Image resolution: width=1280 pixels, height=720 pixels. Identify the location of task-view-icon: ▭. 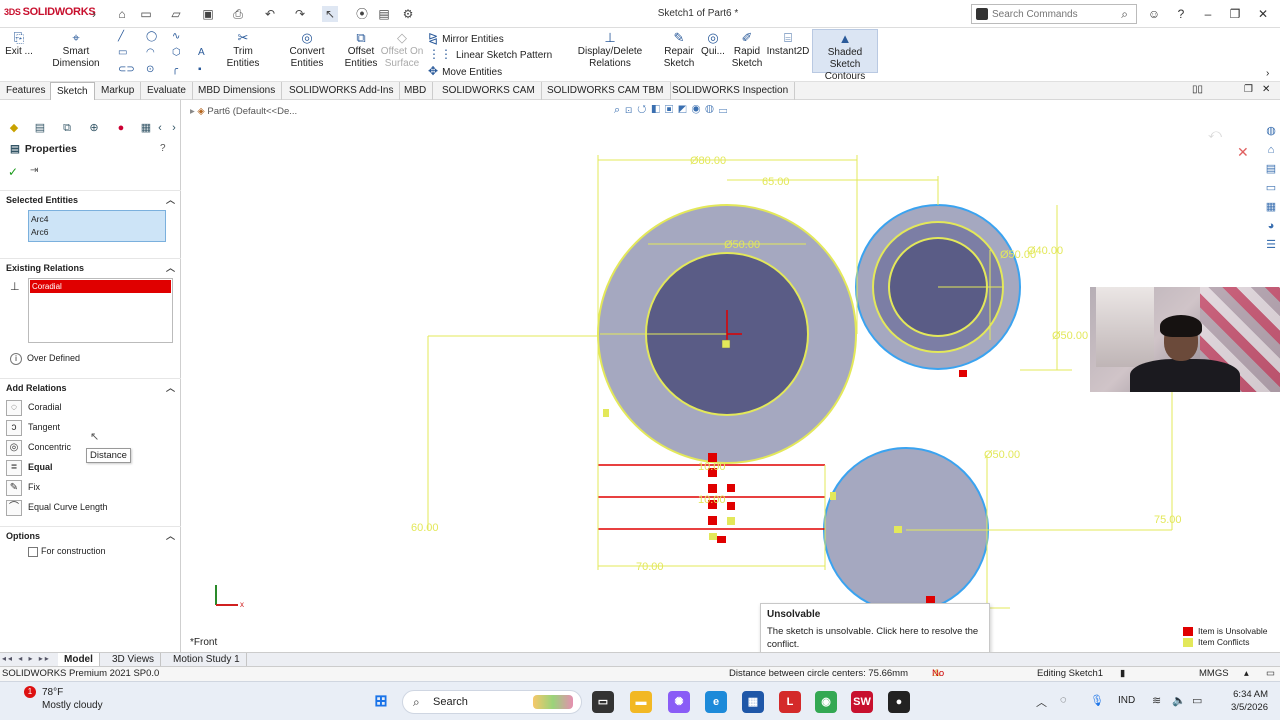
(603, 702).